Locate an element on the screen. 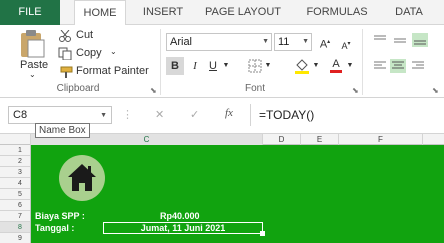 This screenshot has height=243, width=444. home-icon is located at coordinates (82, 177).